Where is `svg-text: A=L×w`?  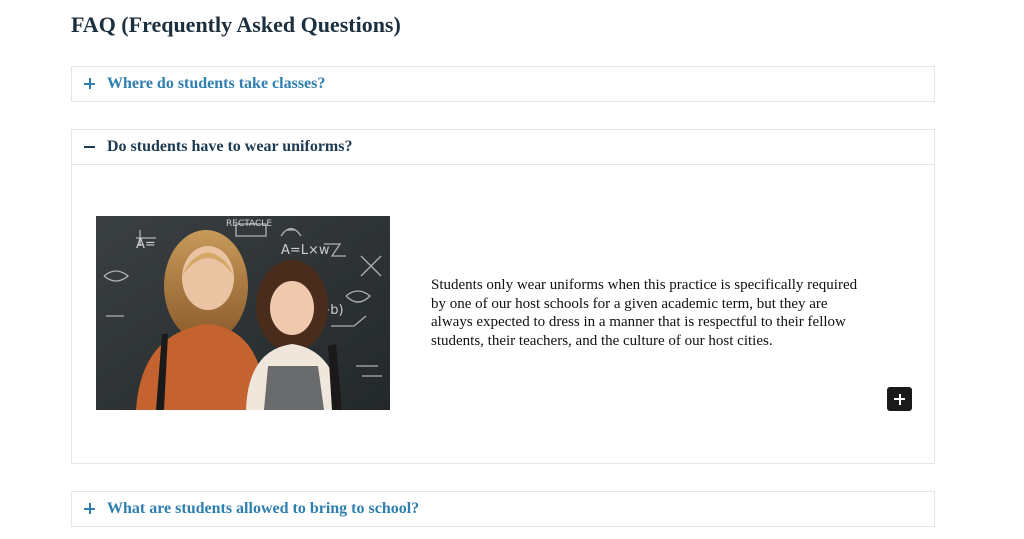 svg-text: A=L×w is located at coordinates (305, 250).